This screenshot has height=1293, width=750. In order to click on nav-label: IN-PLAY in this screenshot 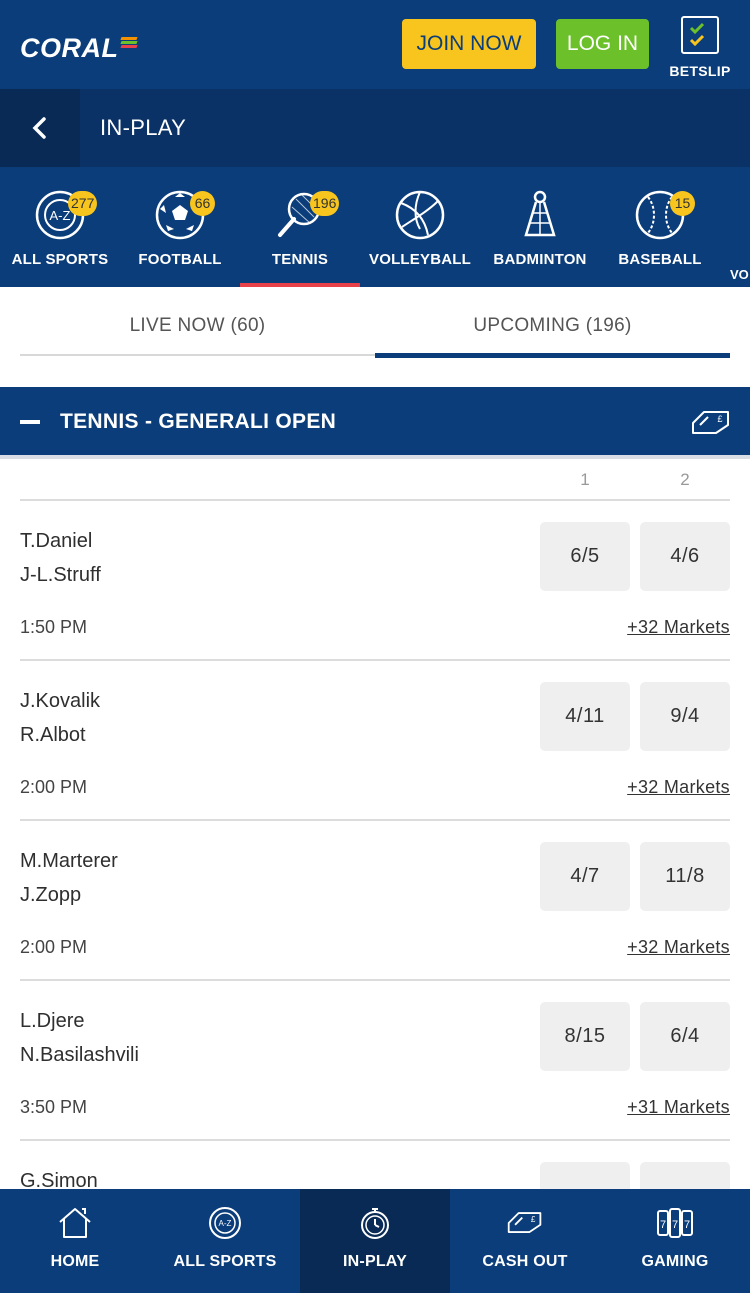, I will do `click(375, 1261)`.